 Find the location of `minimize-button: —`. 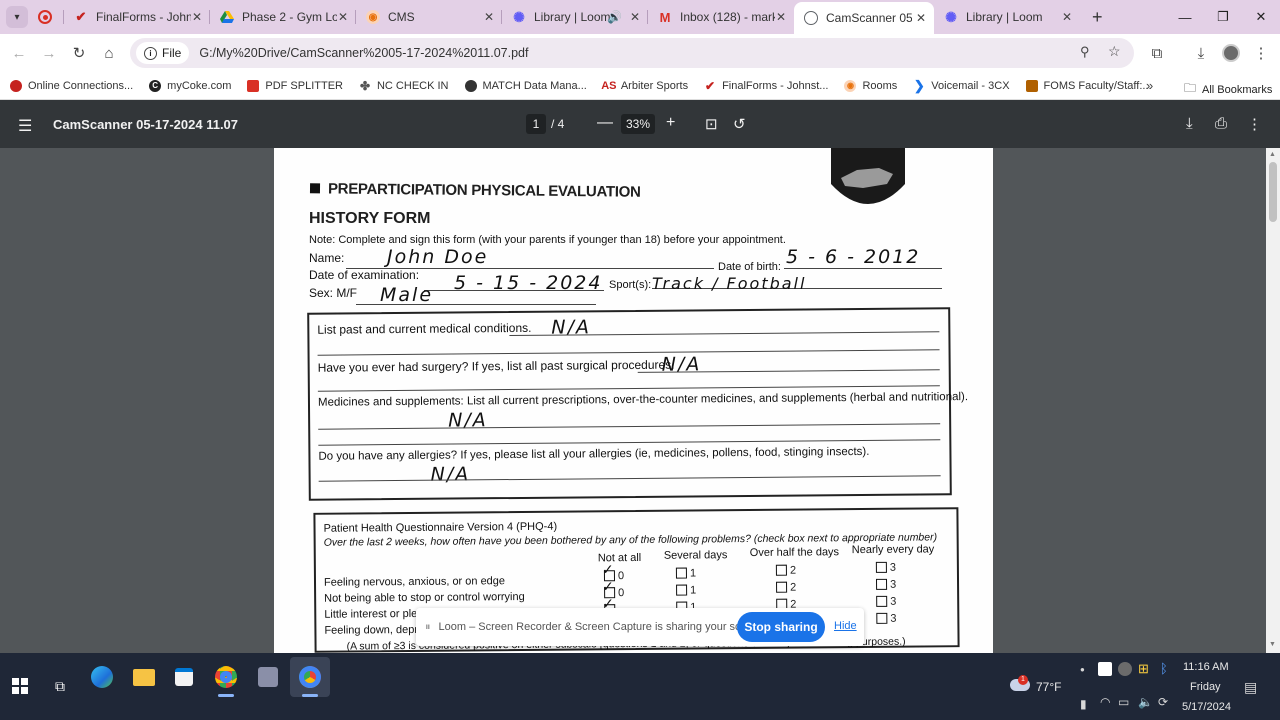

minimize-button: — is located at coordinates (1185, 17).